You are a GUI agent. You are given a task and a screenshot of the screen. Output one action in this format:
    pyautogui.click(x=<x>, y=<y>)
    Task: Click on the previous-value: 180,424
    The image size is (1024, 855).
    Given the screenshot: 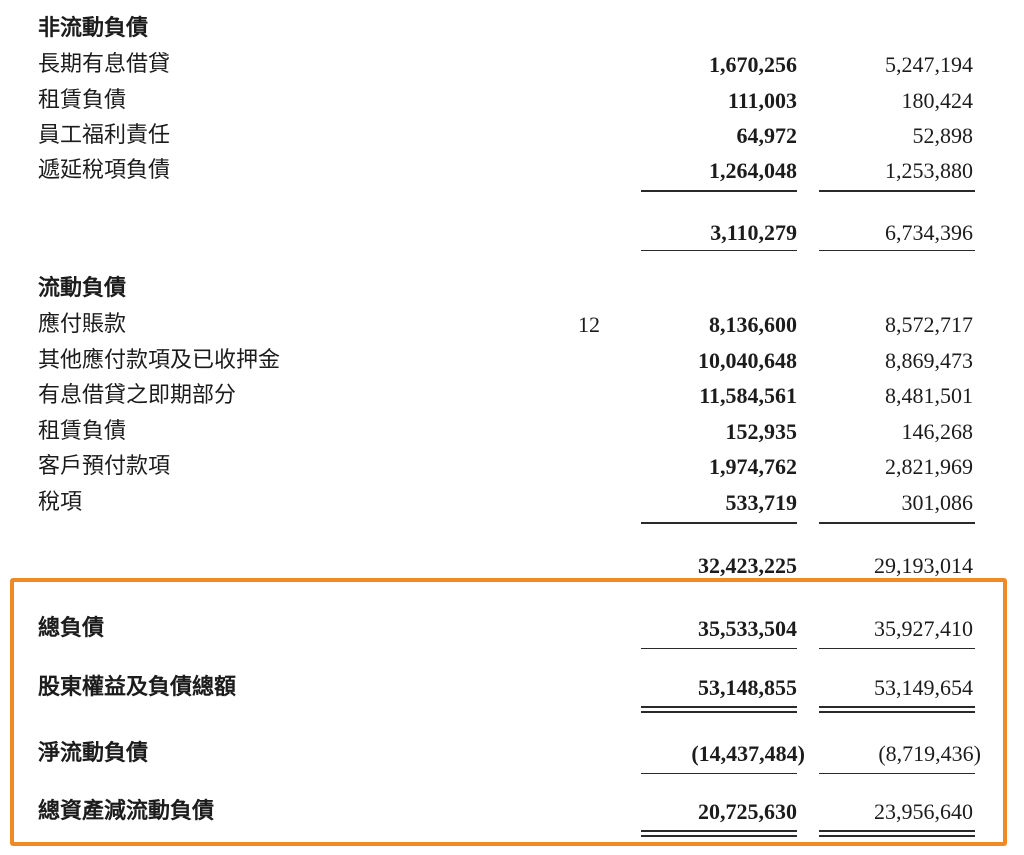 What is the action you would take?
    pyautogui.click(x=937, y=100)
    